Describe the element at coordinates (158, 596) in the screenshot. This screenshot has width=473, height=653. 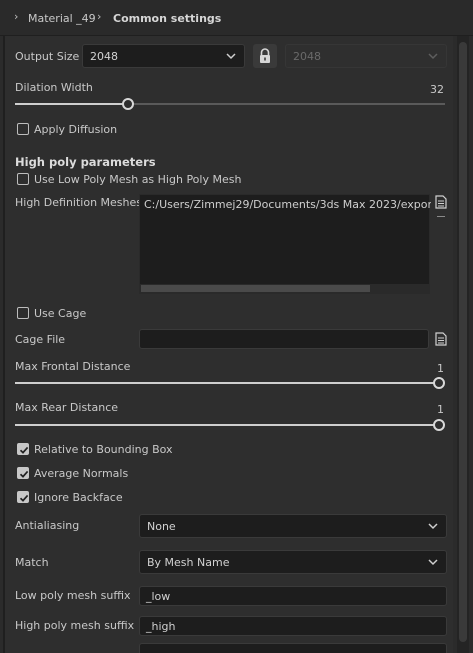
I see `low-poly-suffix-value: _low` at that location.